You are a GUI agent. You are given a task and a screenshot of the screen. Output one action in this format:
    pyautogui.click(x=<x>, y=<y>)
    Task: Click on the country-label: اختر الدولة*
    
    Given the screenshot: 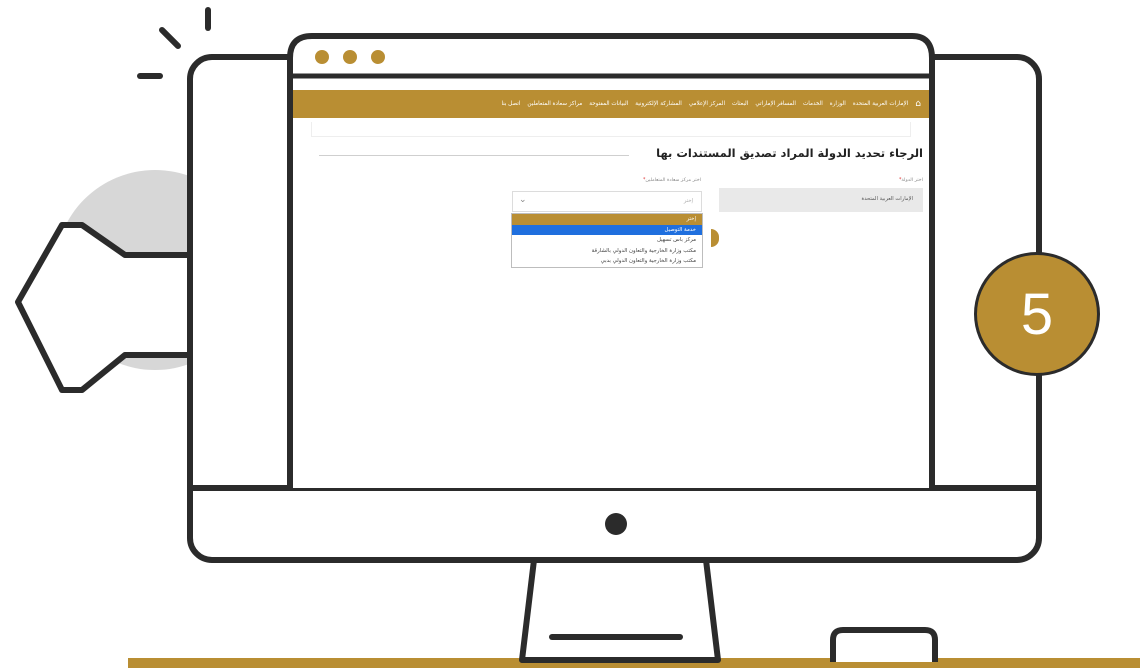 What is the action you would take?
    pyautogui.click(x=911, y=180)
    